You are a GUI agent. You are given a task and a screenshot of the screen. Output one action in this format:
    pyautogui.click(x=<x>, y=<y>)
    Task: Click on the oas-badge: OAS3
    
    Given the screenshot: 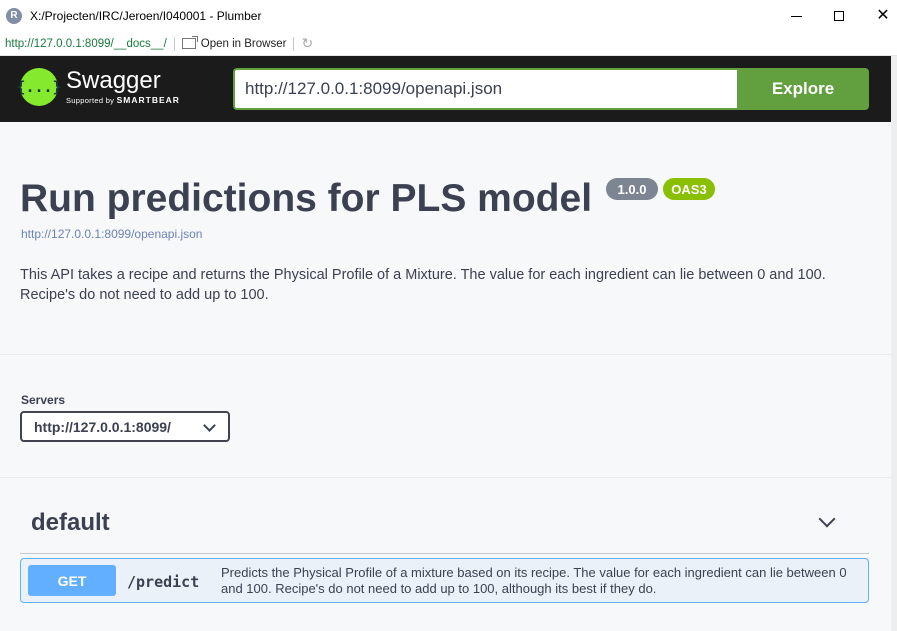 What is the action you would take?
    pyautogui.click(x=689, y=189)
    